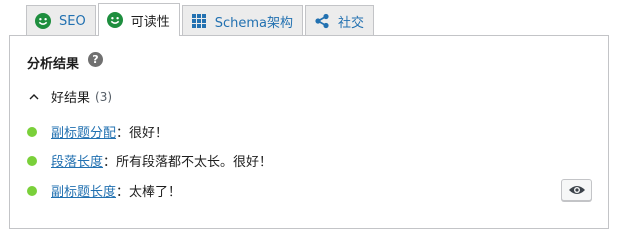  Describe the element at coordinates (95, 59) in the screenshot. I see `help-icon: ?` at that location.